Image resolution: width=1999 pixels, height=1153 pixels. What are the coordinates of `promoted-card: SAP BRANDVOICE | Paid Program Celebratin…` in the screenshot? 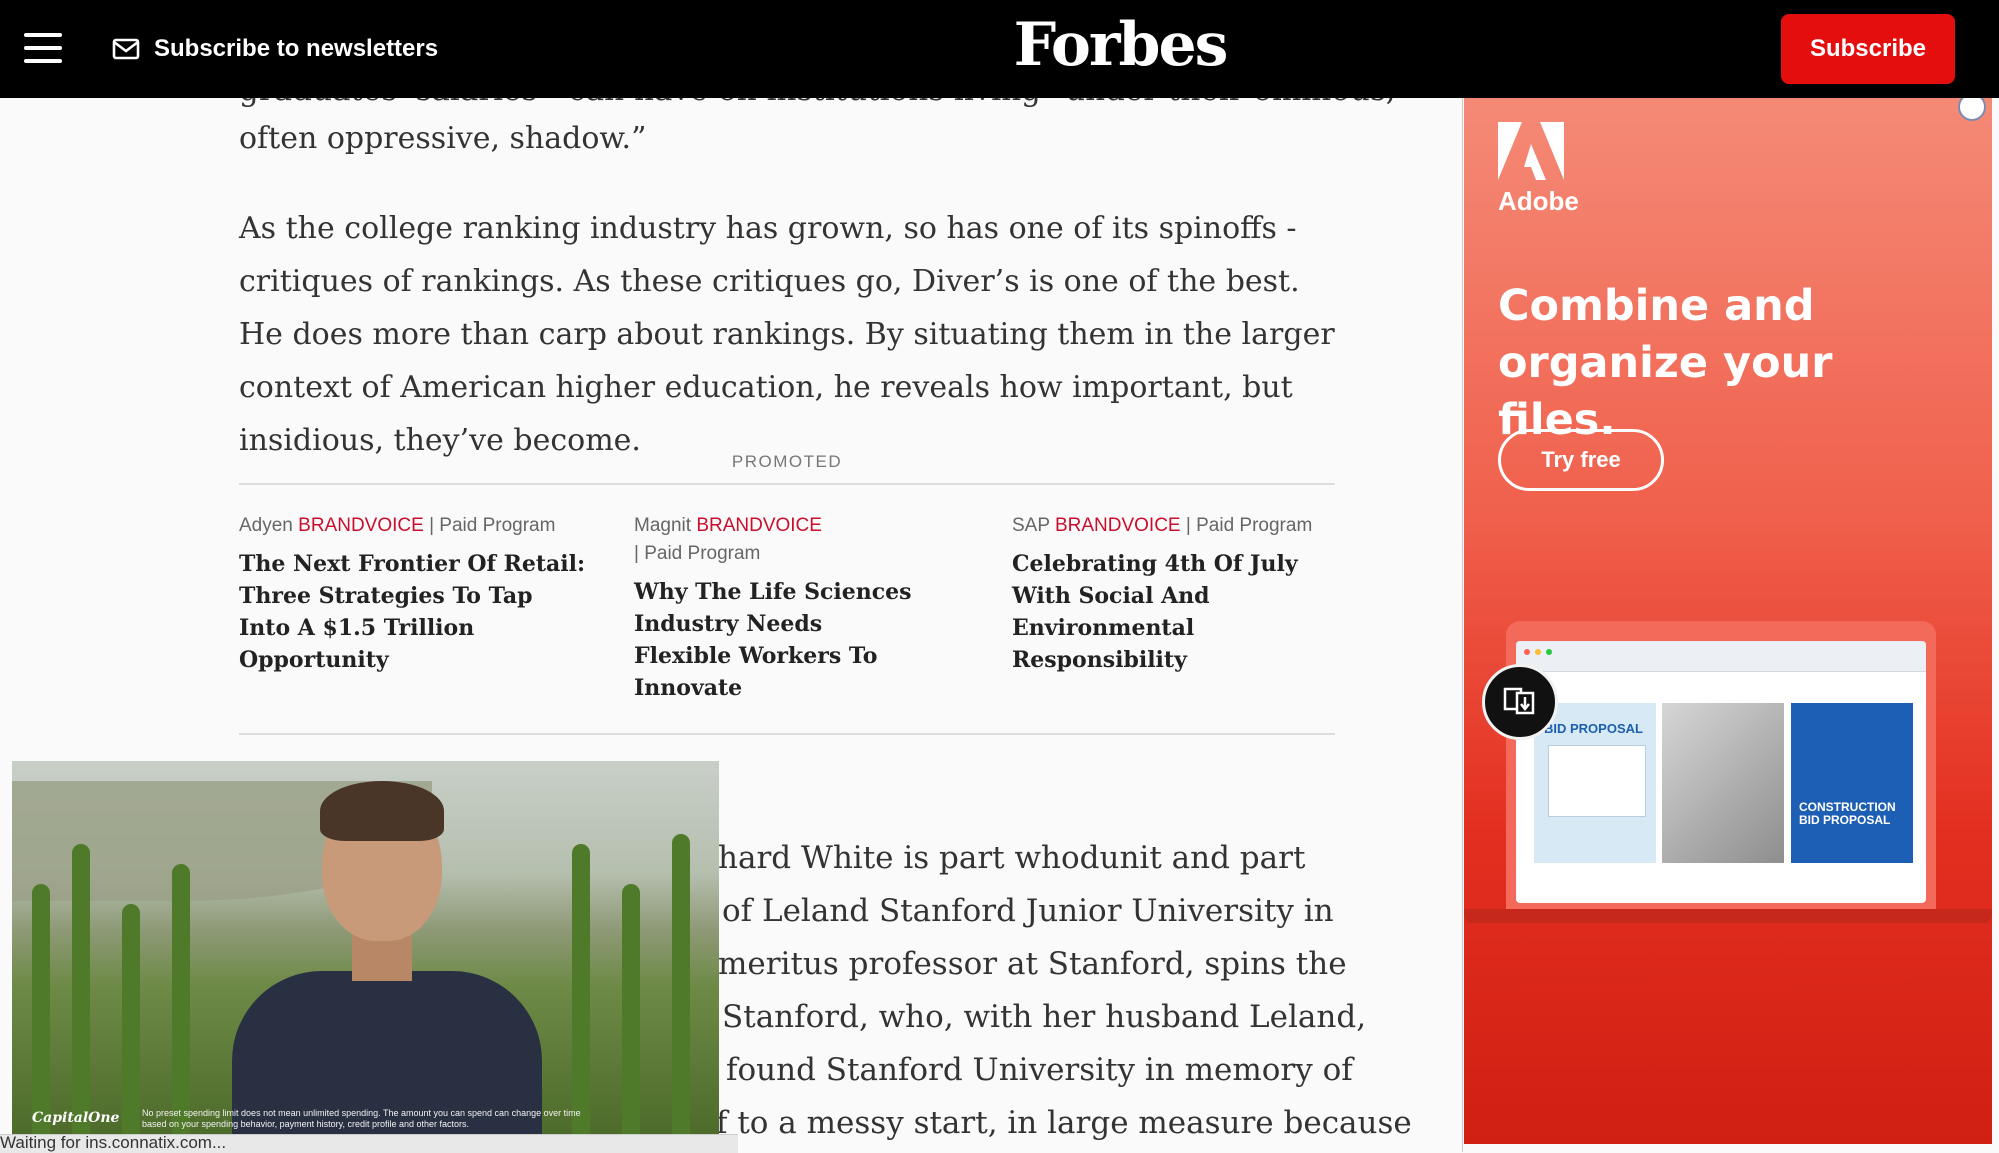 It's located at (1172, 594).